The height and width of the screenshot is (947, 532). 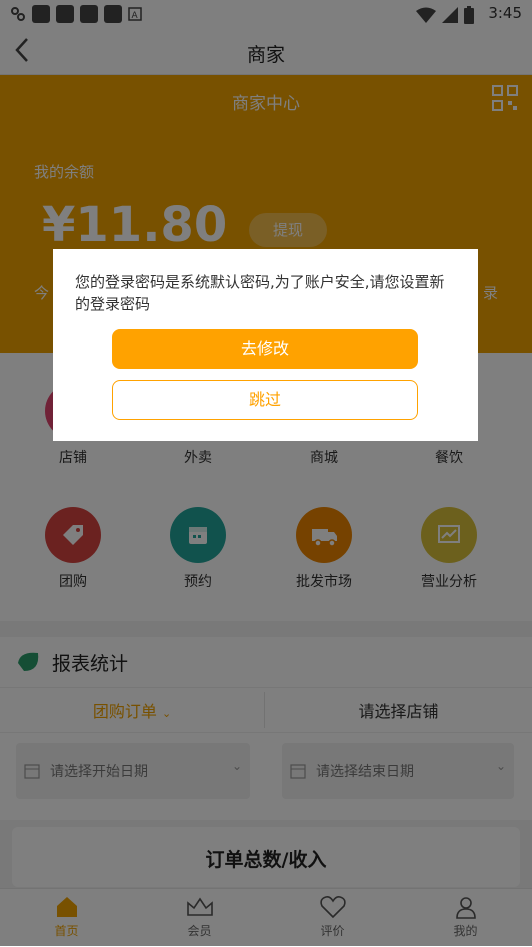 I want to click on change-password-button: 去修改, so click(x=265, y=349).